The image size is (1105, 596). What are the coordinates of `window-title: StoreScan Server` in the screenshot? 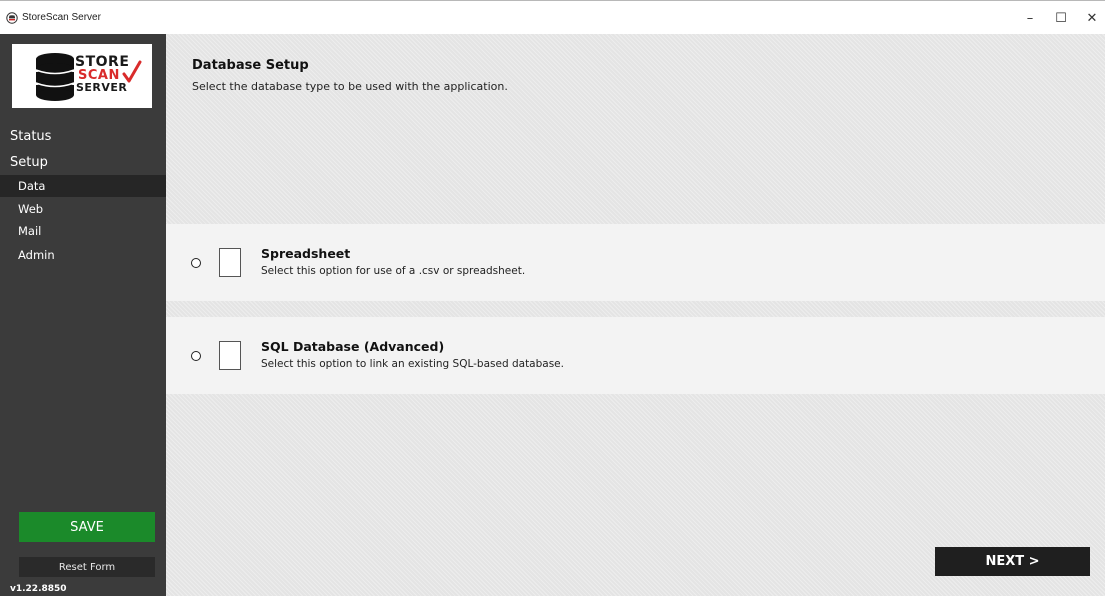 It's located at (61, 17).